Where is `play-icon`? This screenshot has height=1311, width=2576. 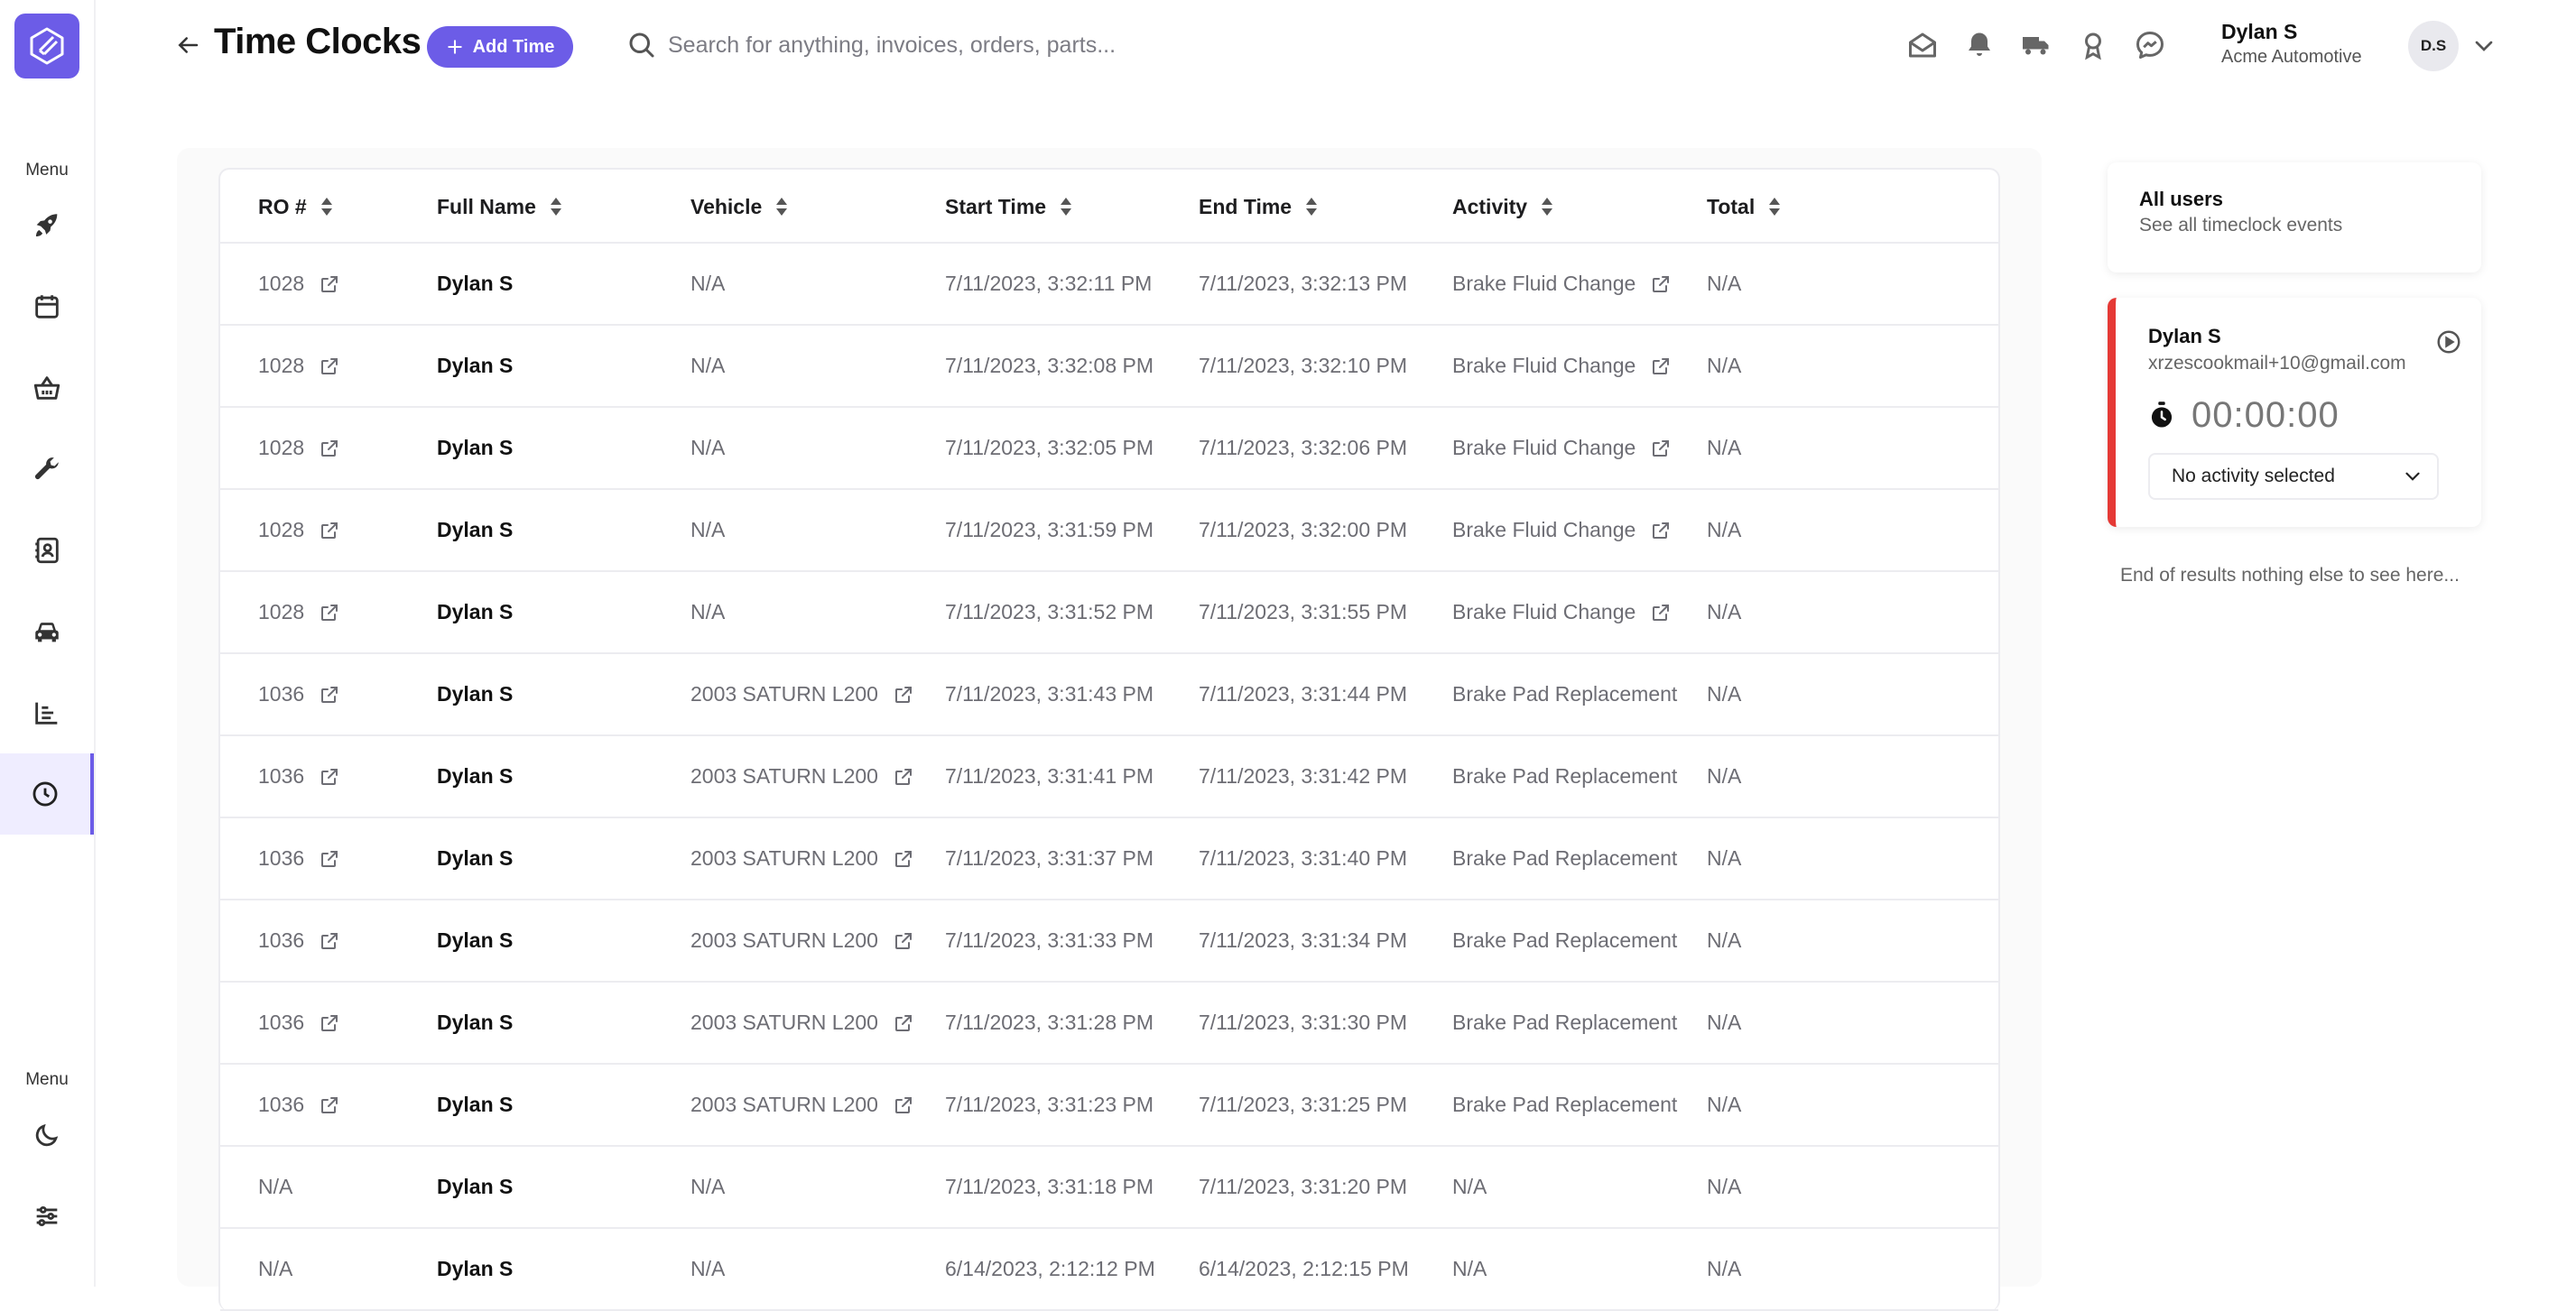 play-icon is located at coordinates (2448, 341).